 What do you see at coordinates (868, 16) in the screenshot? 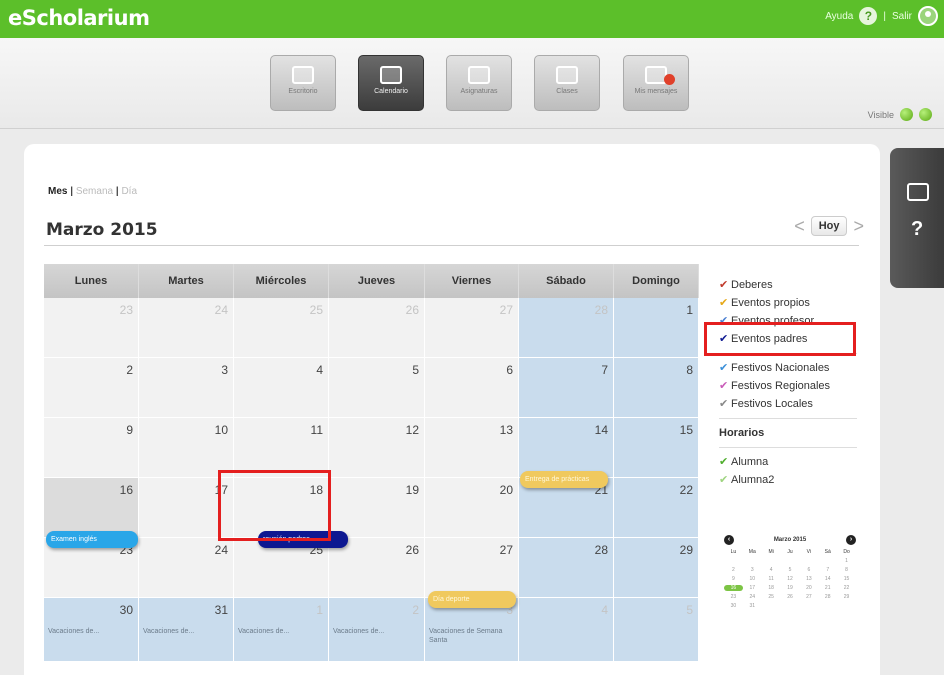
I see `question-icon: ?` at bounding box center [868, 16].